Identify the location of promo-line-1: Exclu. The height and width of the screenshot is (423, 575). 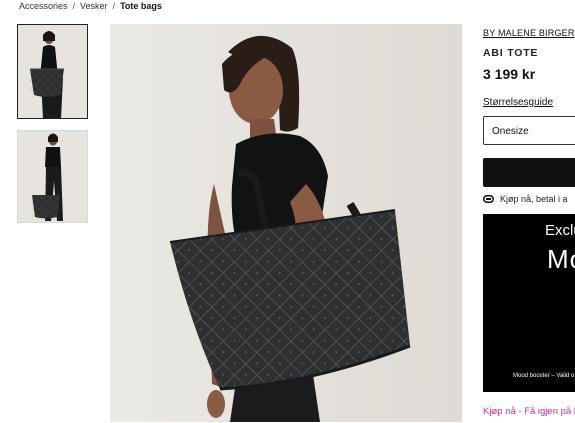
(560, 230).